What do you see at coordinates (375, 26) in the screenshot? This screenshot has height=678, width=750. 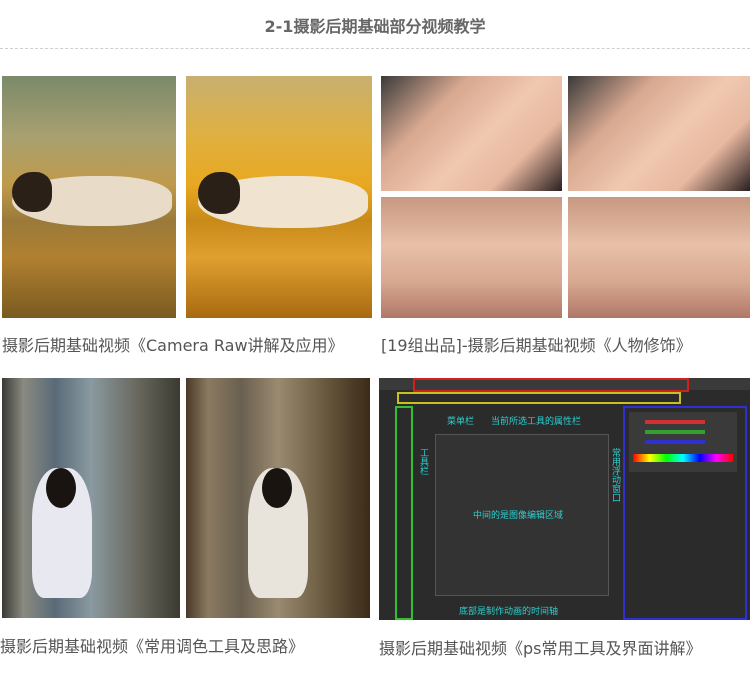 I see `page-title: 2-1摄影后期基础部分视频教学` at bounding box center [375, 26].